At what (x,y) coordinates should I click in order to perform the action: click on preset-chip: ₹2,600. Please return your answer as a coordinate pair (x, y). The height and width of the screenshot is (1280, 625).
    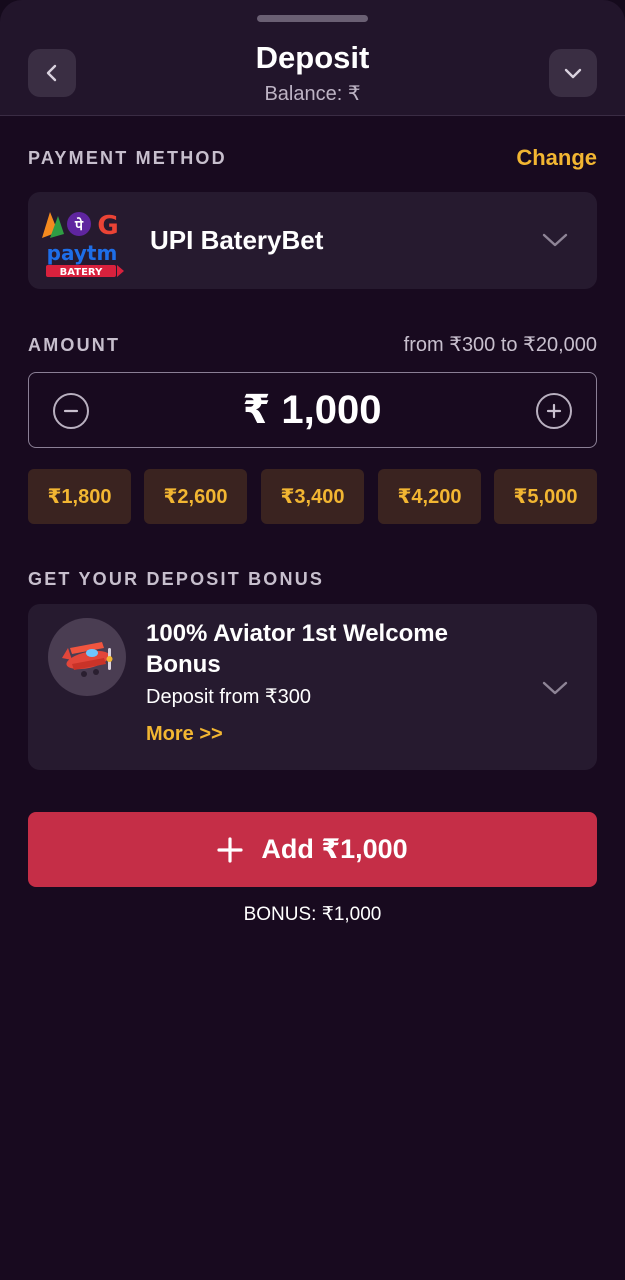
    Looking at the image, I should click on (195, 496).